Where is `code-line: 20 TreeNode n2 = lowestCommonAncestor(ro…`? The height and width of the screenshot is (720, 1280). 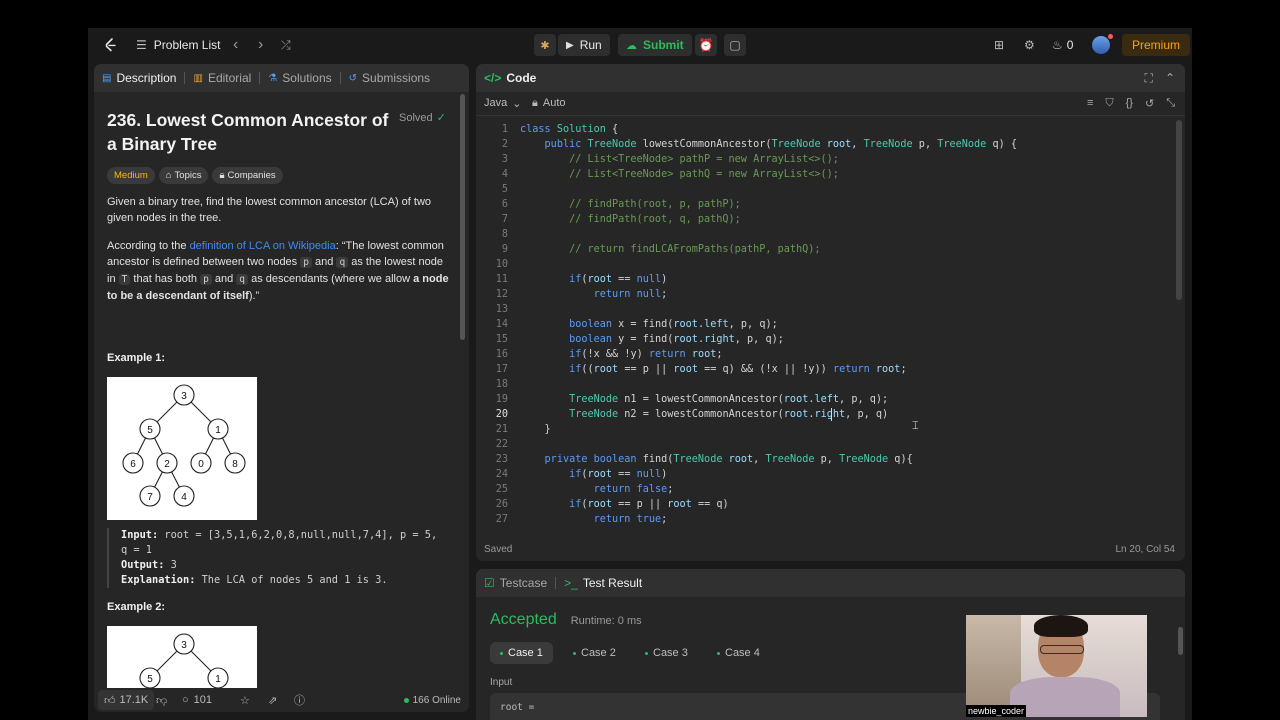
code-line: 20 TreeNode n2 = lowestCommonAncestor(ro… is located at coordinates (821, 414).